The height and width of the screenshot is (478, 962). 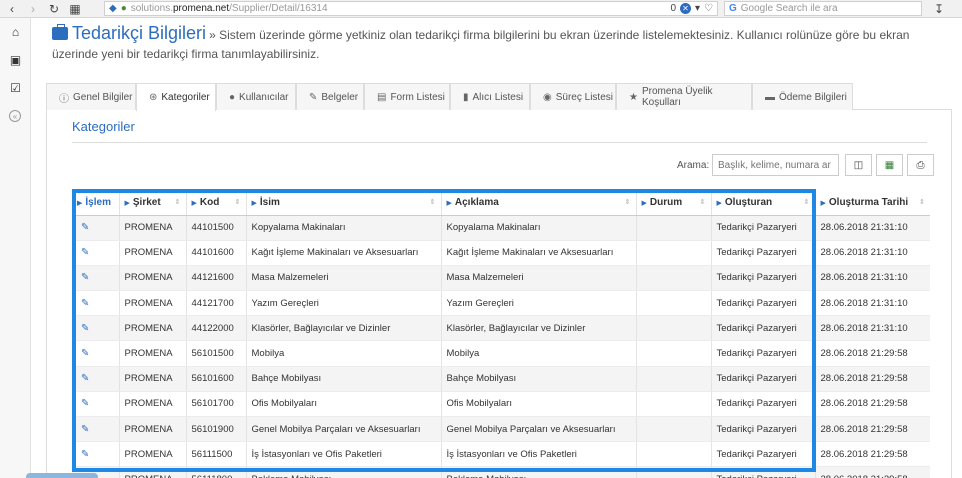 What do you see at coordinates (823, 8) in the screenshot?
I see `browser-search-input: G Google Search ile ara` at bounding box center [823, 8].